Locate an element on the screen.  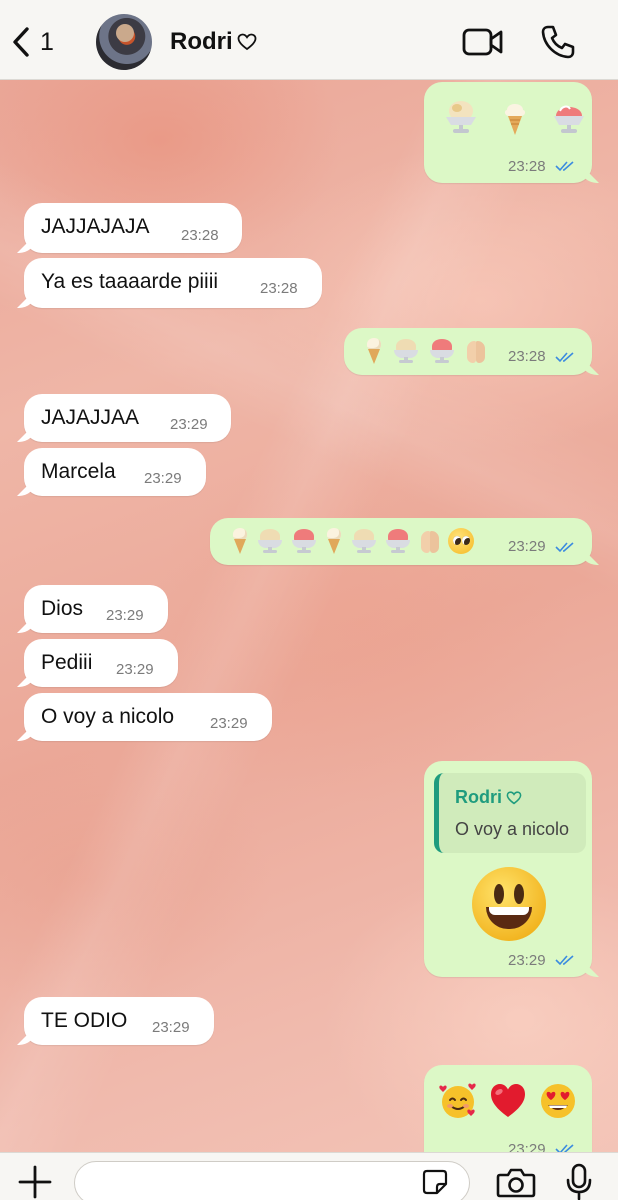
microphone-icon is located at coordinates (579, 1181).